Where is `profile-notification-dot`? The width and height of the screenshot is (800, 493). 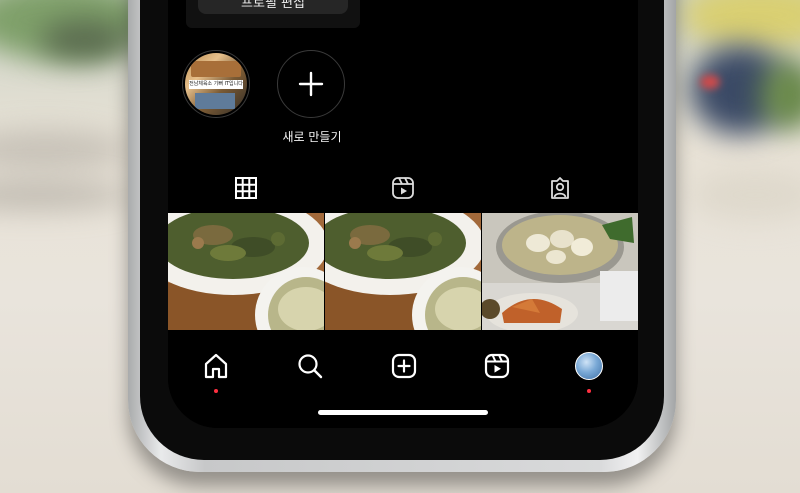 profile-notification-dot is located at coordinates (589, 391).